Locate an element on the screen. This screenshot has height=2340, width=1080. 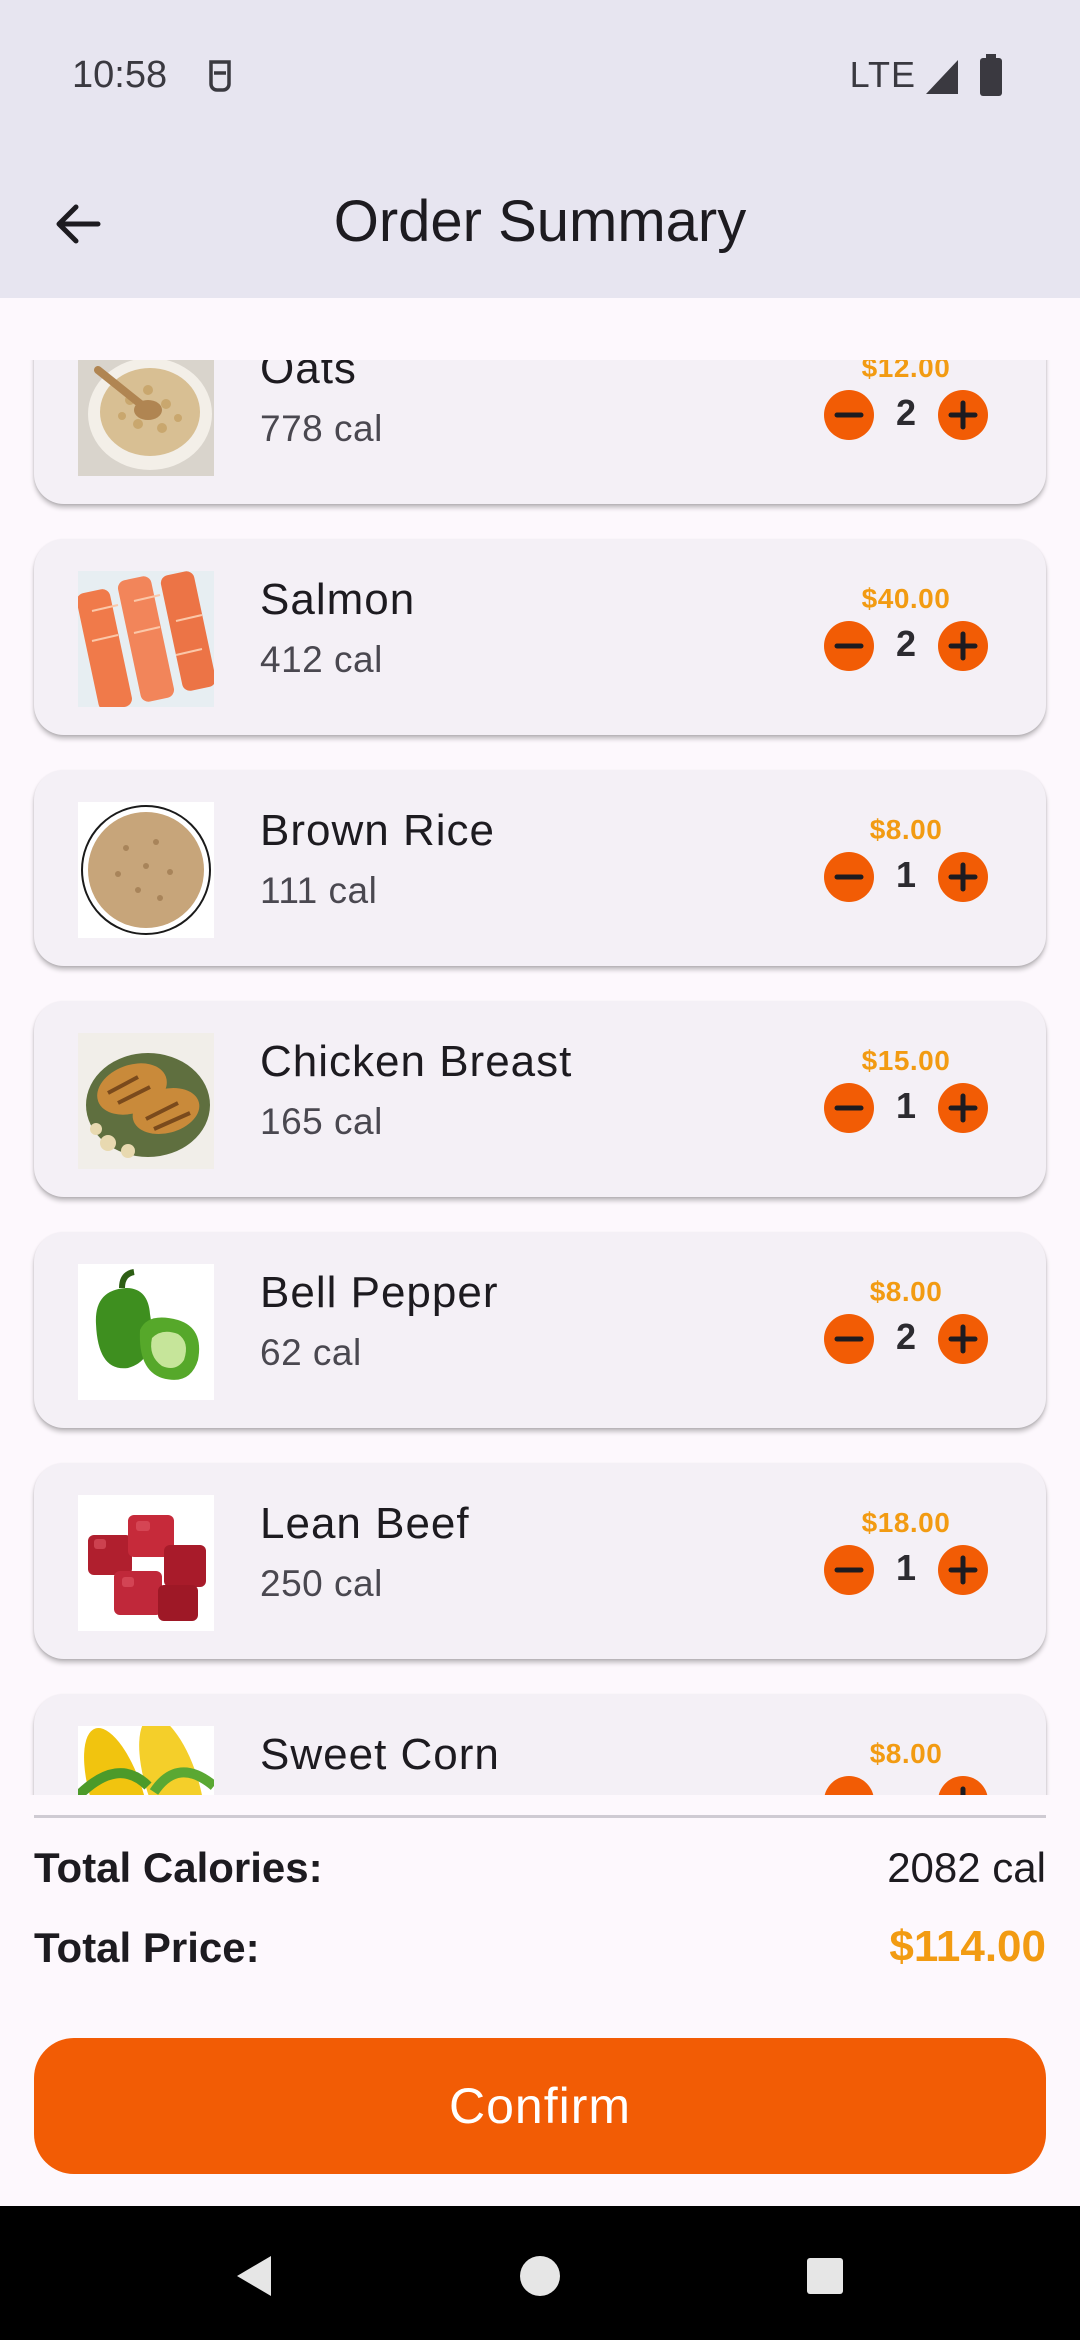
total-calories-label: Total Calories: is located at coordinates (178, 1867).